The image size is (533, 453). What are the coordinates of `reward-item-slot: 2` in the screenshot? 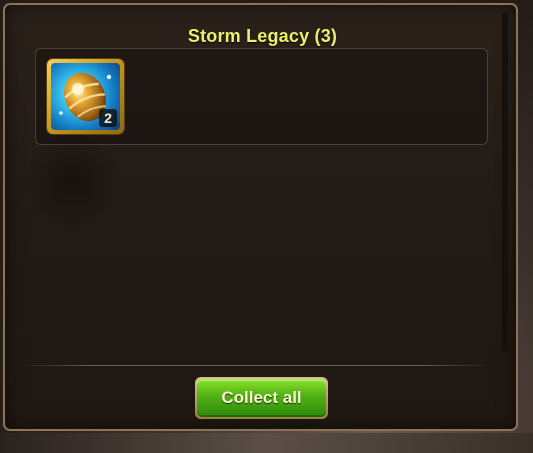 It's located at (85, 96).